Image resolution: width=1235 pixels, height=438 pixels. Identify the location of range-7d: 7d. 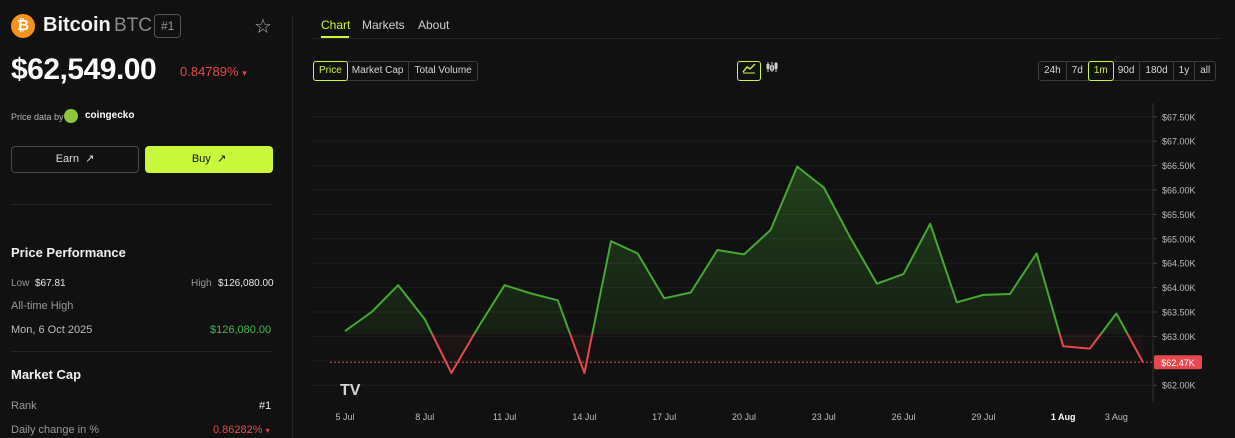
(1078, 71).